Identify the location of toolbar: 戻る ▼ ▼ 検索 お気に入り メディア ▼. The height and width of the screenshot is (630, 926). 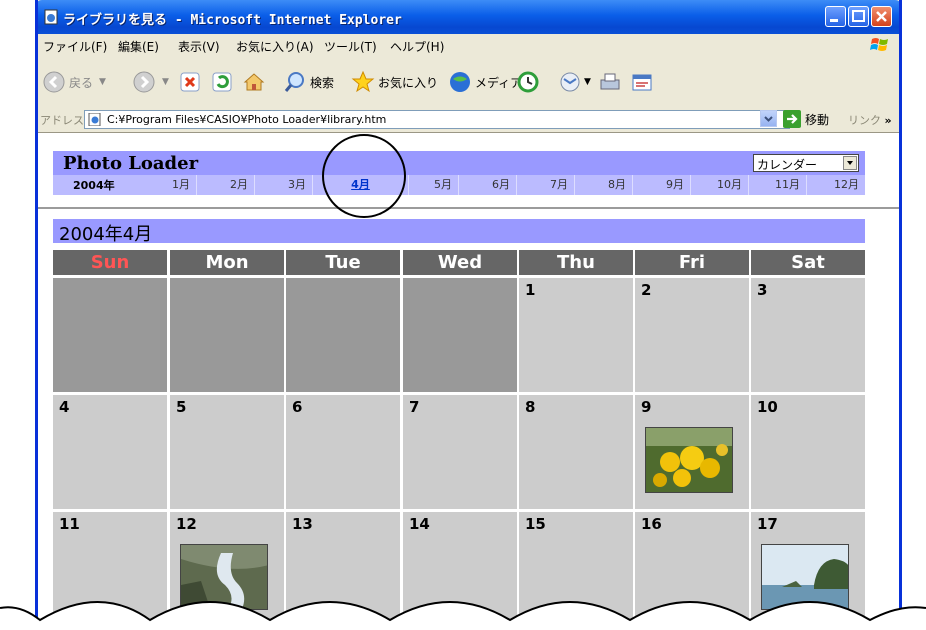
(468, 82).